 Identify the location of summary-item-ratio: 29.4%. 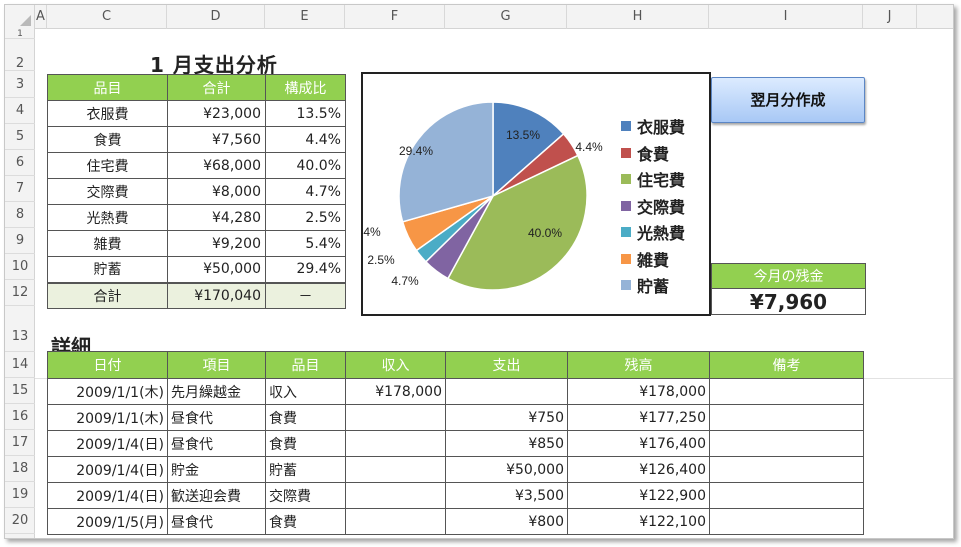
(305, 269).